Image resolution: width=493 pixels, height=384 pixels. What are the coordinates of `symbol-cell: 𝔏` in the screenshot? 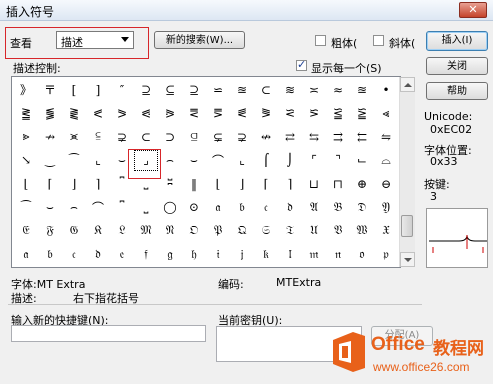 It's located at (122, 230).